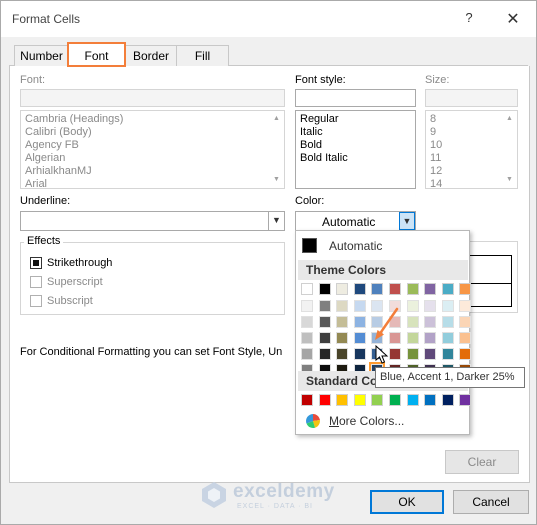 The width and height of the screenshot is (537, 525). I want to click on font-label: Font:, so click(33, 80).